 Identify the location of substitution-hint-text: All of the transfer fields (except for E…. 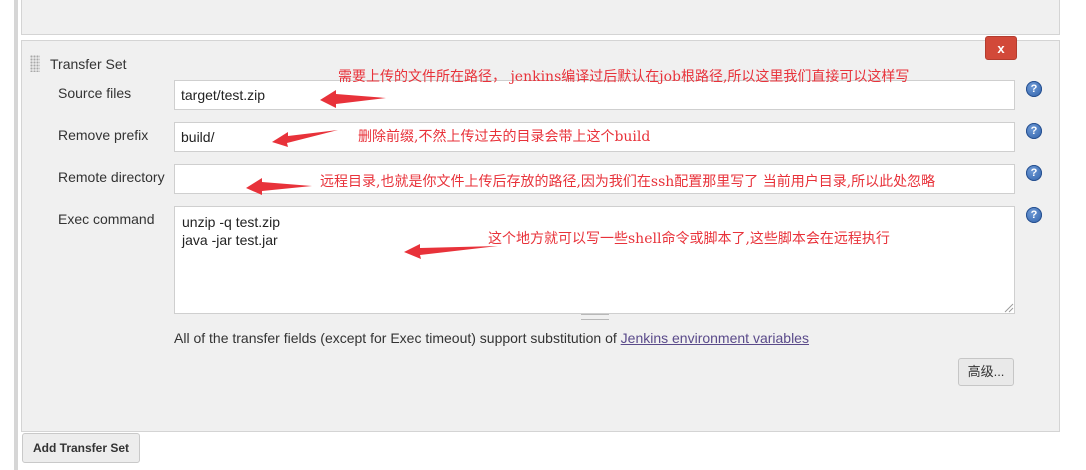
(397, 338).